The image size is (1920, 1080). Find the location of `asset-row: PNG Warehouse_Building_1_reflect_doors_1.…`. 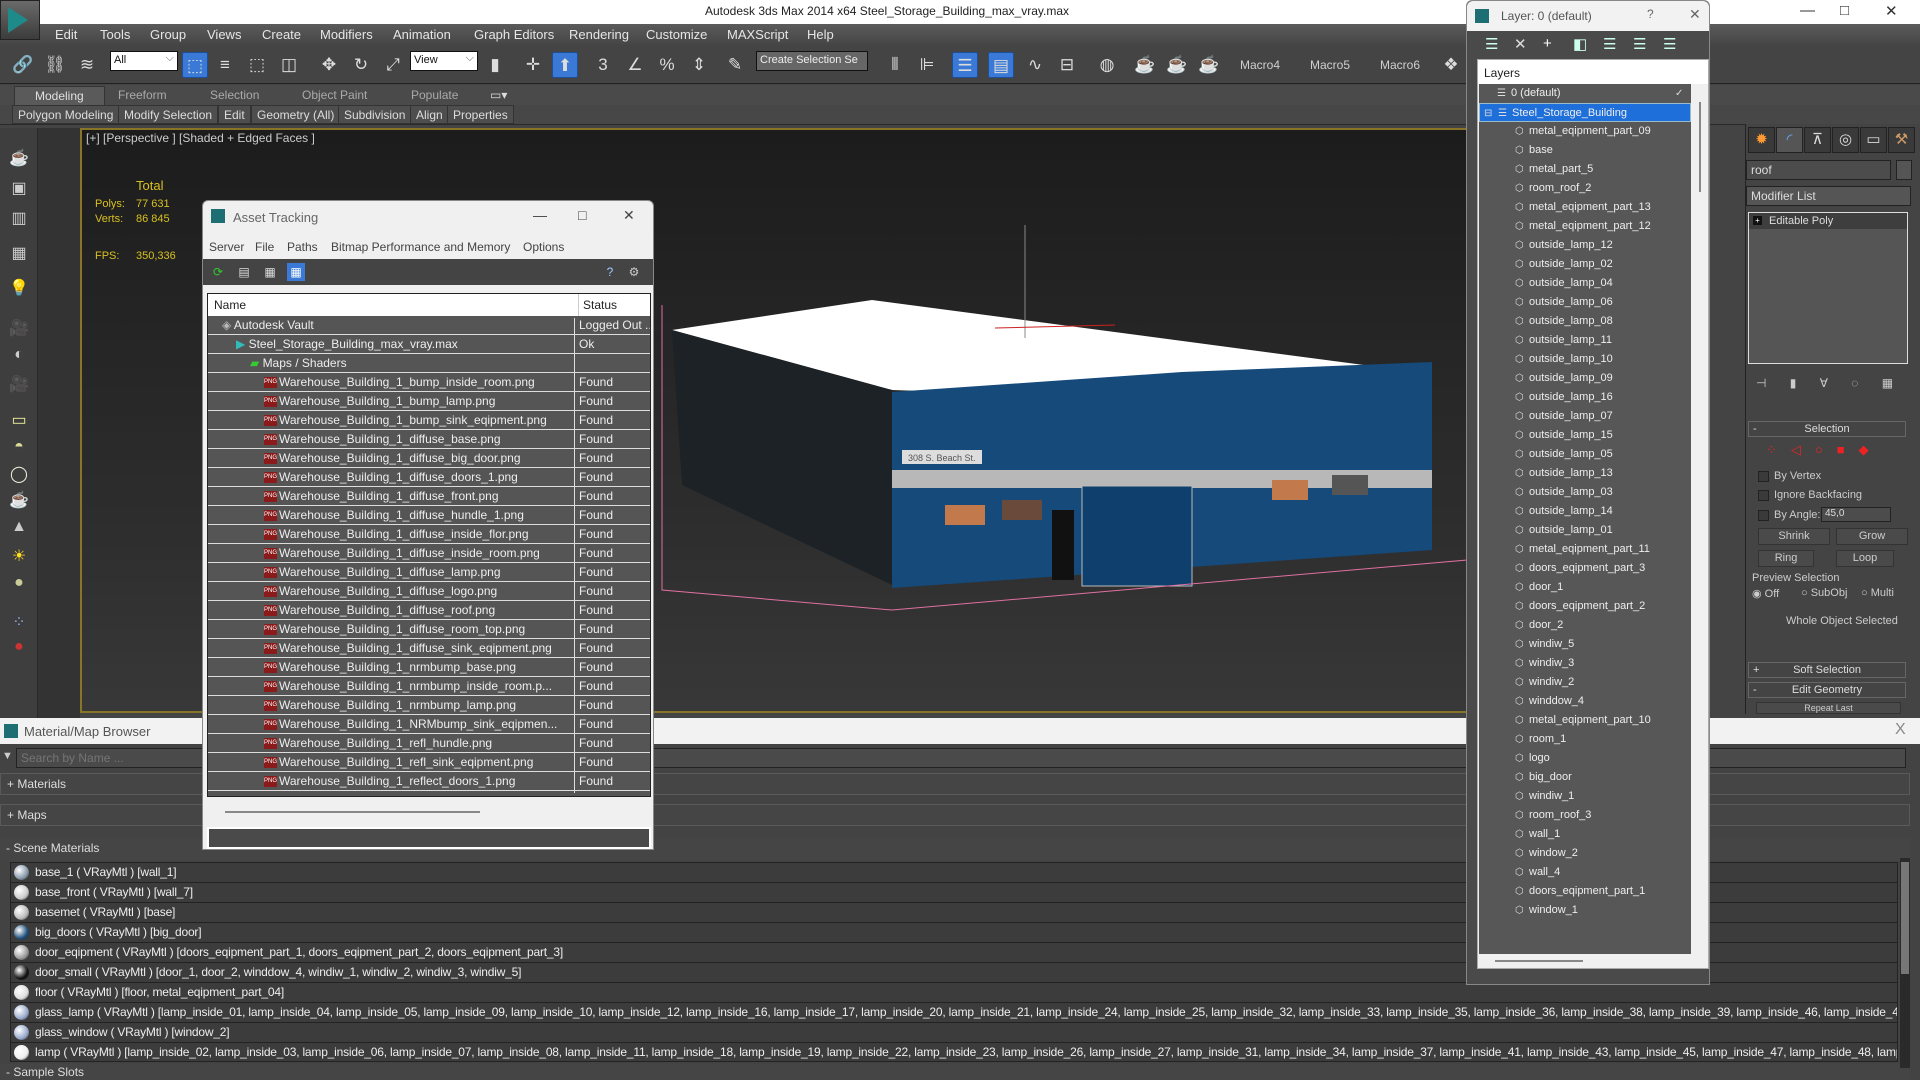

asset-row: PNG Warehouse_Building_1_reflect_doors_1.… is located at coordinates (429, 782).